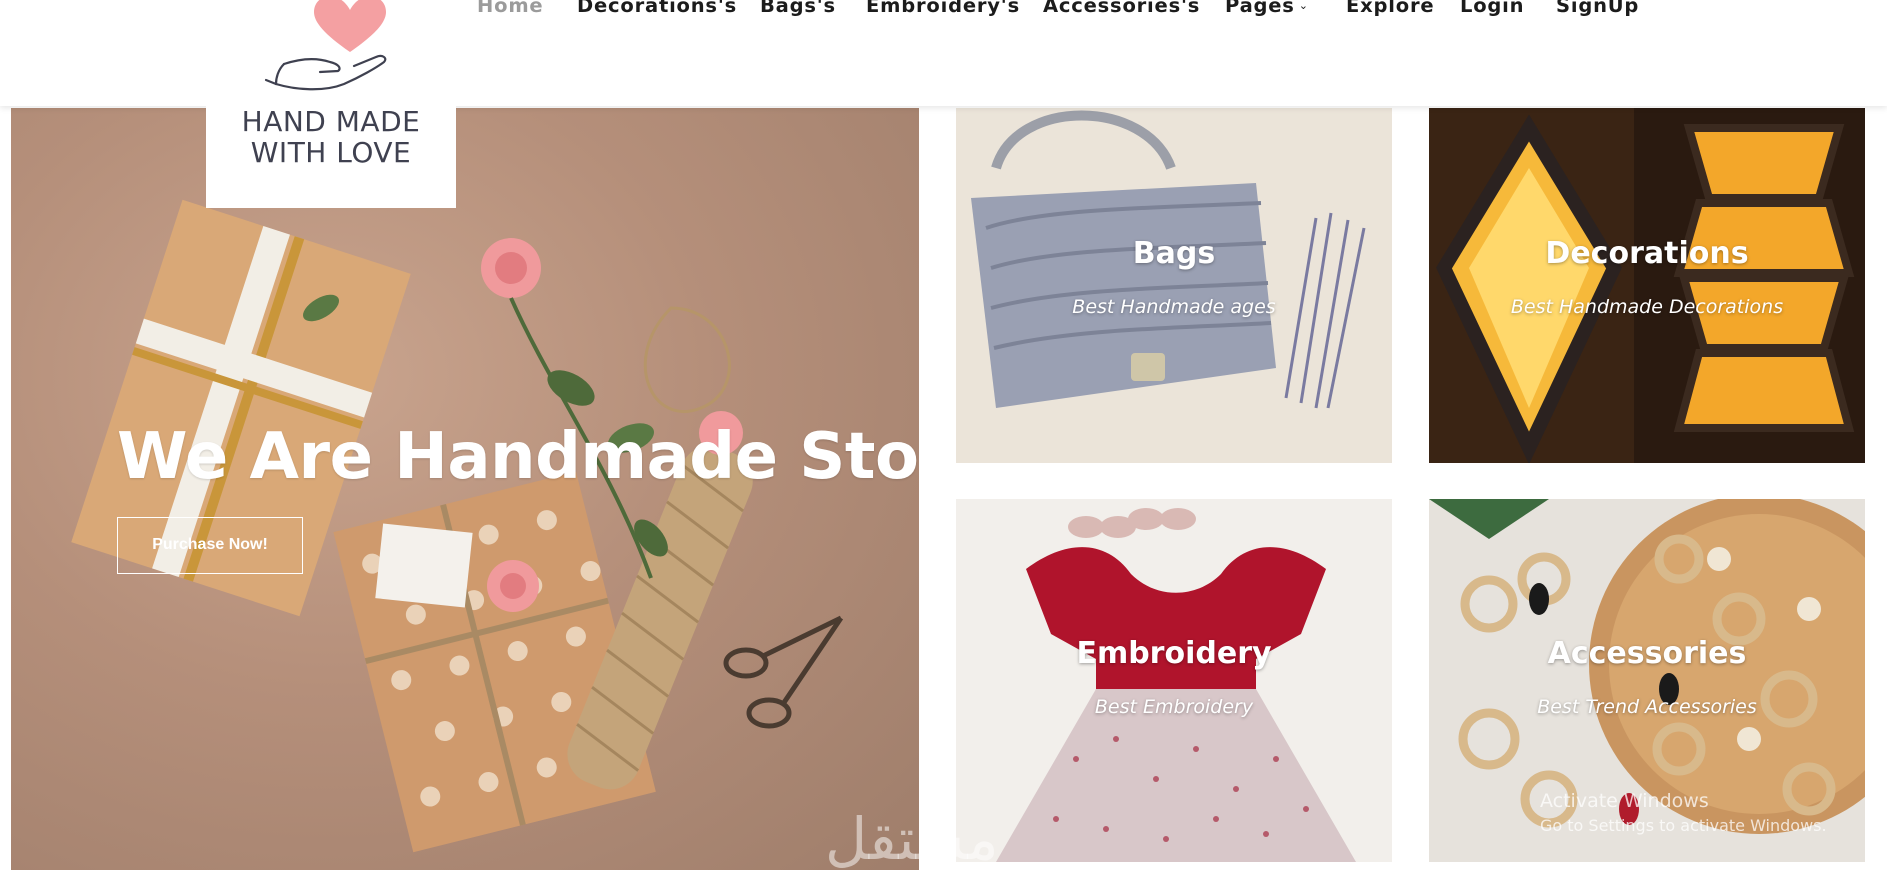 Image resolution: width=1887 pixels, height=881 pixels. Describe the element at coordinates (657, 8) in the screenshot. I see `nav-decorations: Decorations's` at that location.